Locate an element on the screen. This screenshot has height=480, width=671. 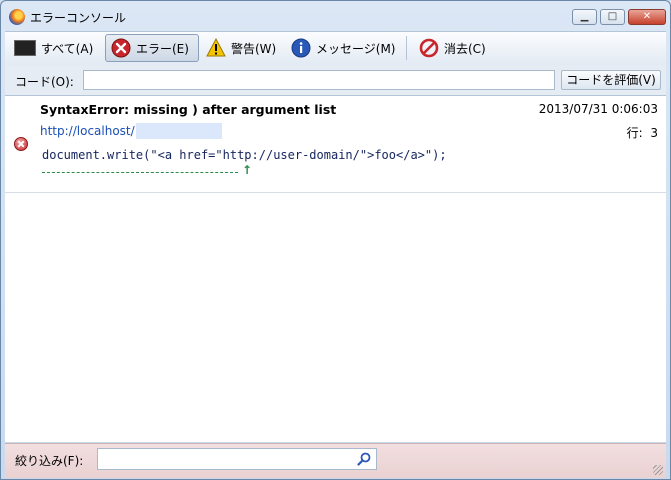
clear-label: 消去(C) is located at coordinates (465, 48).